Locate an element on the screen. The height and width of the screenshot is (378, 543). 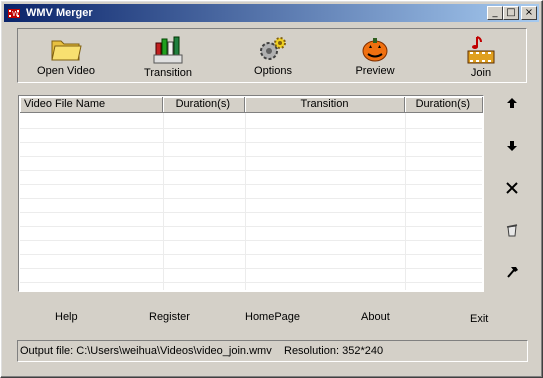
film-reel-icon: W is located at coordinates (14, 13).